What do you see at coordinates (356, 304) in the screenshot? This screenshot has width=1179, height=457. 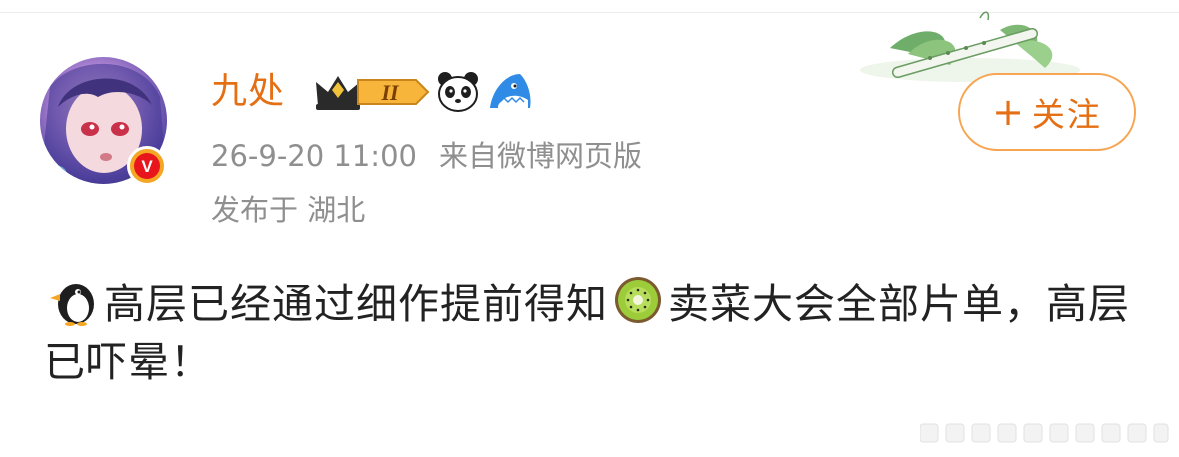 I see `post-text-part1: 高层已经通过细作提前得知` at bounding box center [356, 304].